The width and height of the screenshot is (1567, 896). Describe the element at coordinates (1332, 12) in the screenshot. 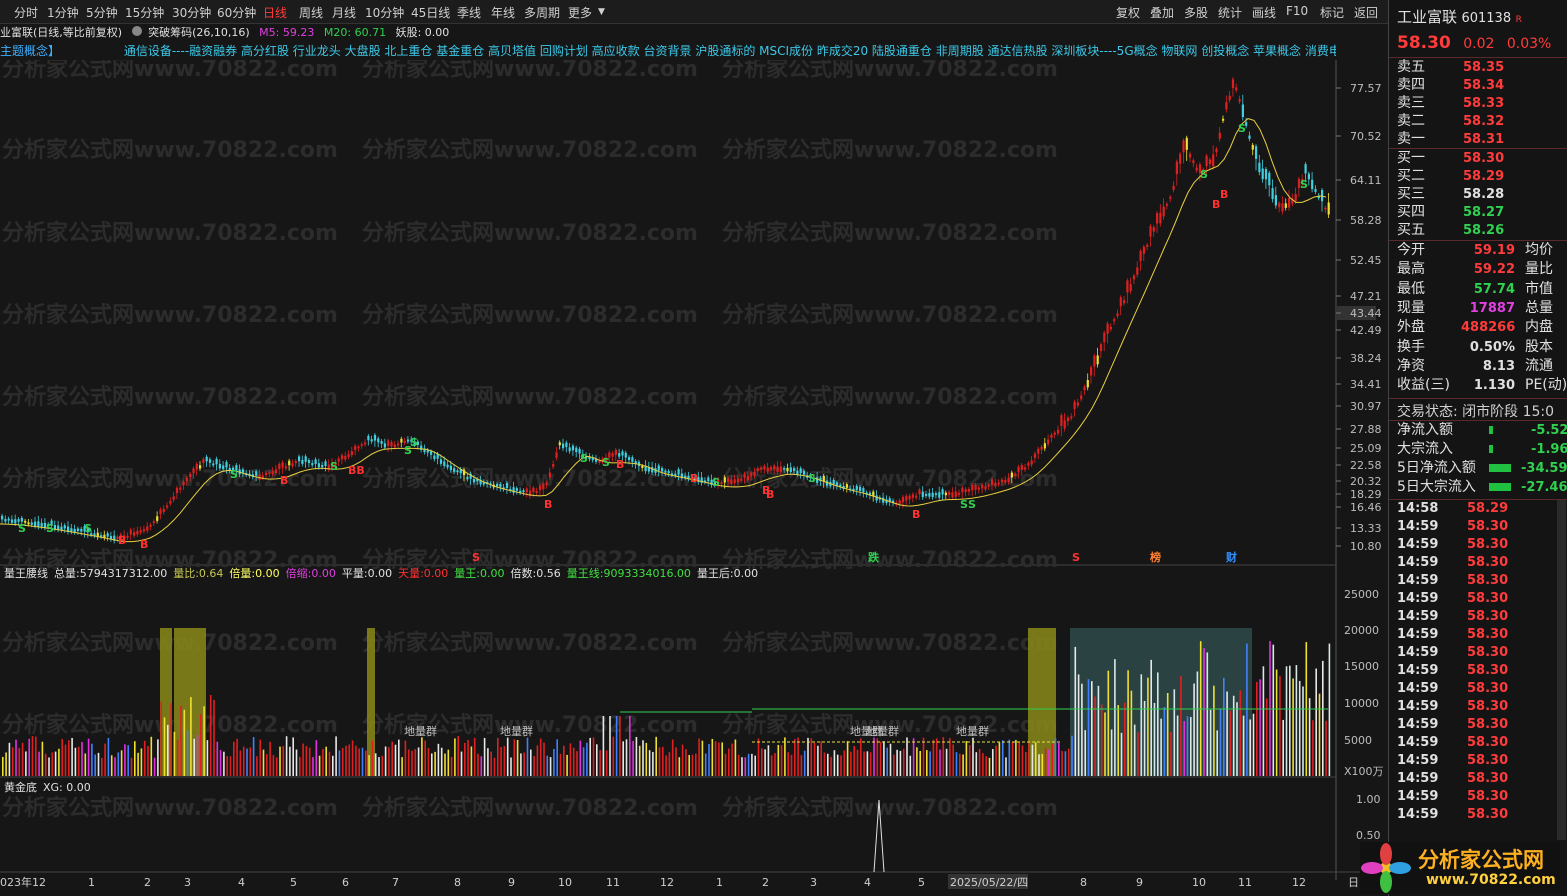

I see `tool-button-6: 标记` at that location.